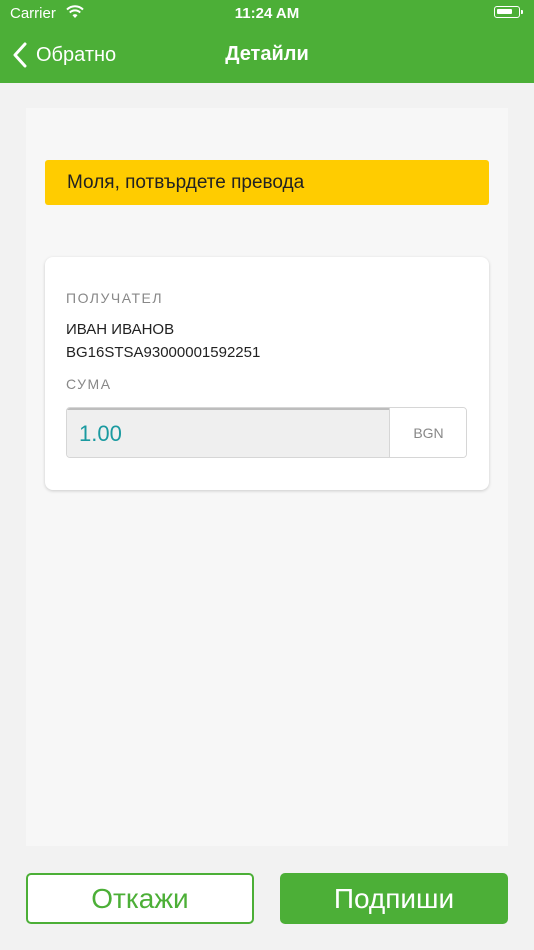 Image resolution: width=534 pixels, height=950 pixels. Describe the element at coordinates (186, 182) in the screenshot. I see `alert-message: Моля, потвърдете превода` at that location.